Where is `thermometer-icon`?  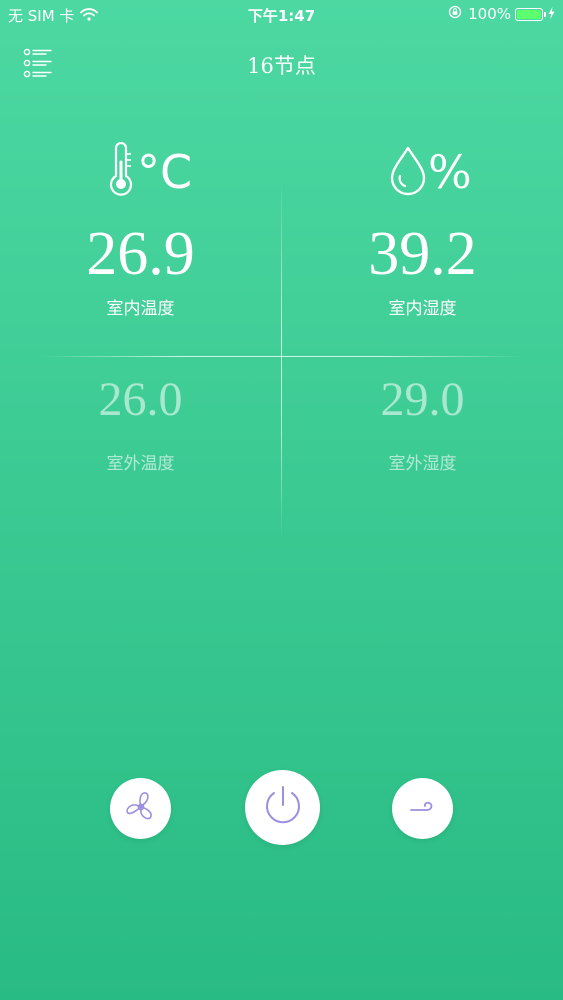 thermometer-icon is located at coordinates (121, 171).